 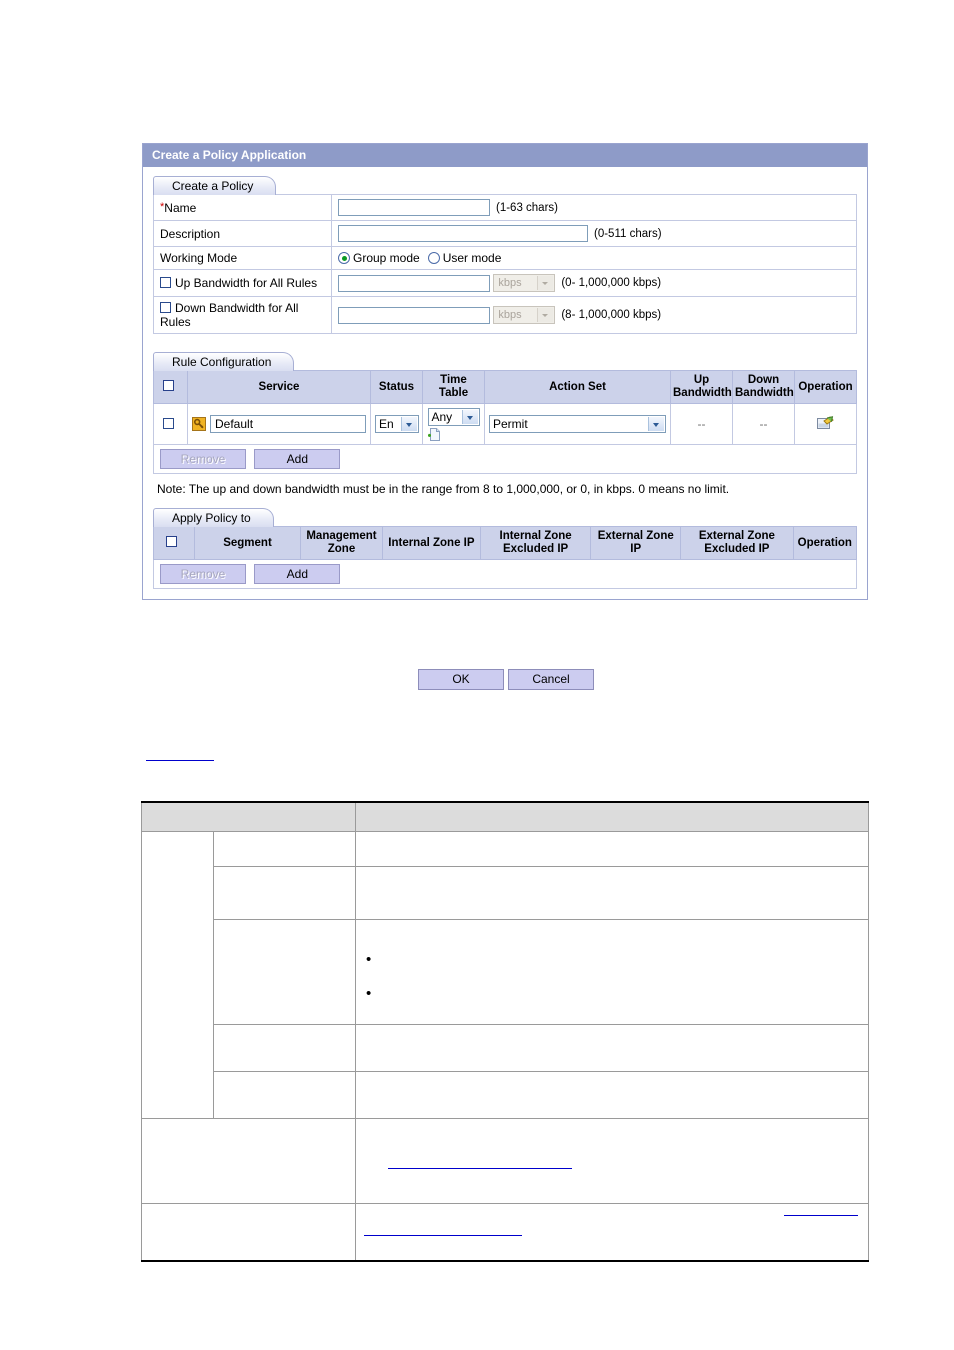 I want to click on dialog-title-bar: Create a Policy Application, so click(x=505, y=156).